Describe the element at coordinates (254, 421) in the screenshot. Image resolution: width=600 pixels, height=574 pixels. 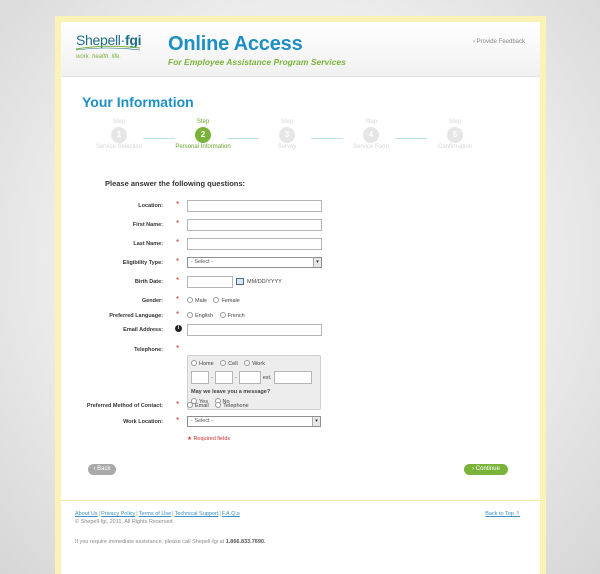
I see `work-location-select: - Select - ▾` at that location.